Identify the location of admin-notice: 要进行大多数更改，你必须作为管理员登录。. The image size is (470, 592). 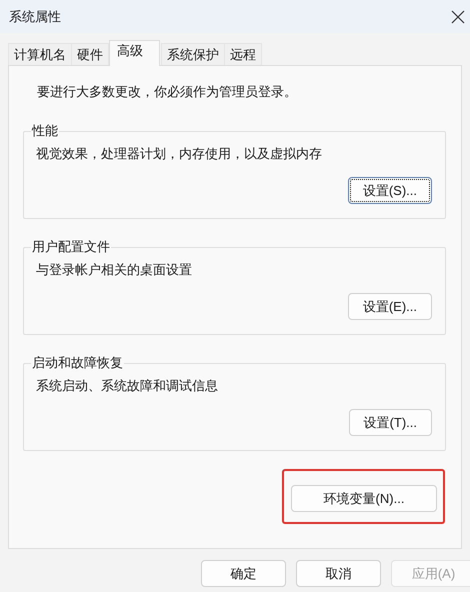
(167, 92).